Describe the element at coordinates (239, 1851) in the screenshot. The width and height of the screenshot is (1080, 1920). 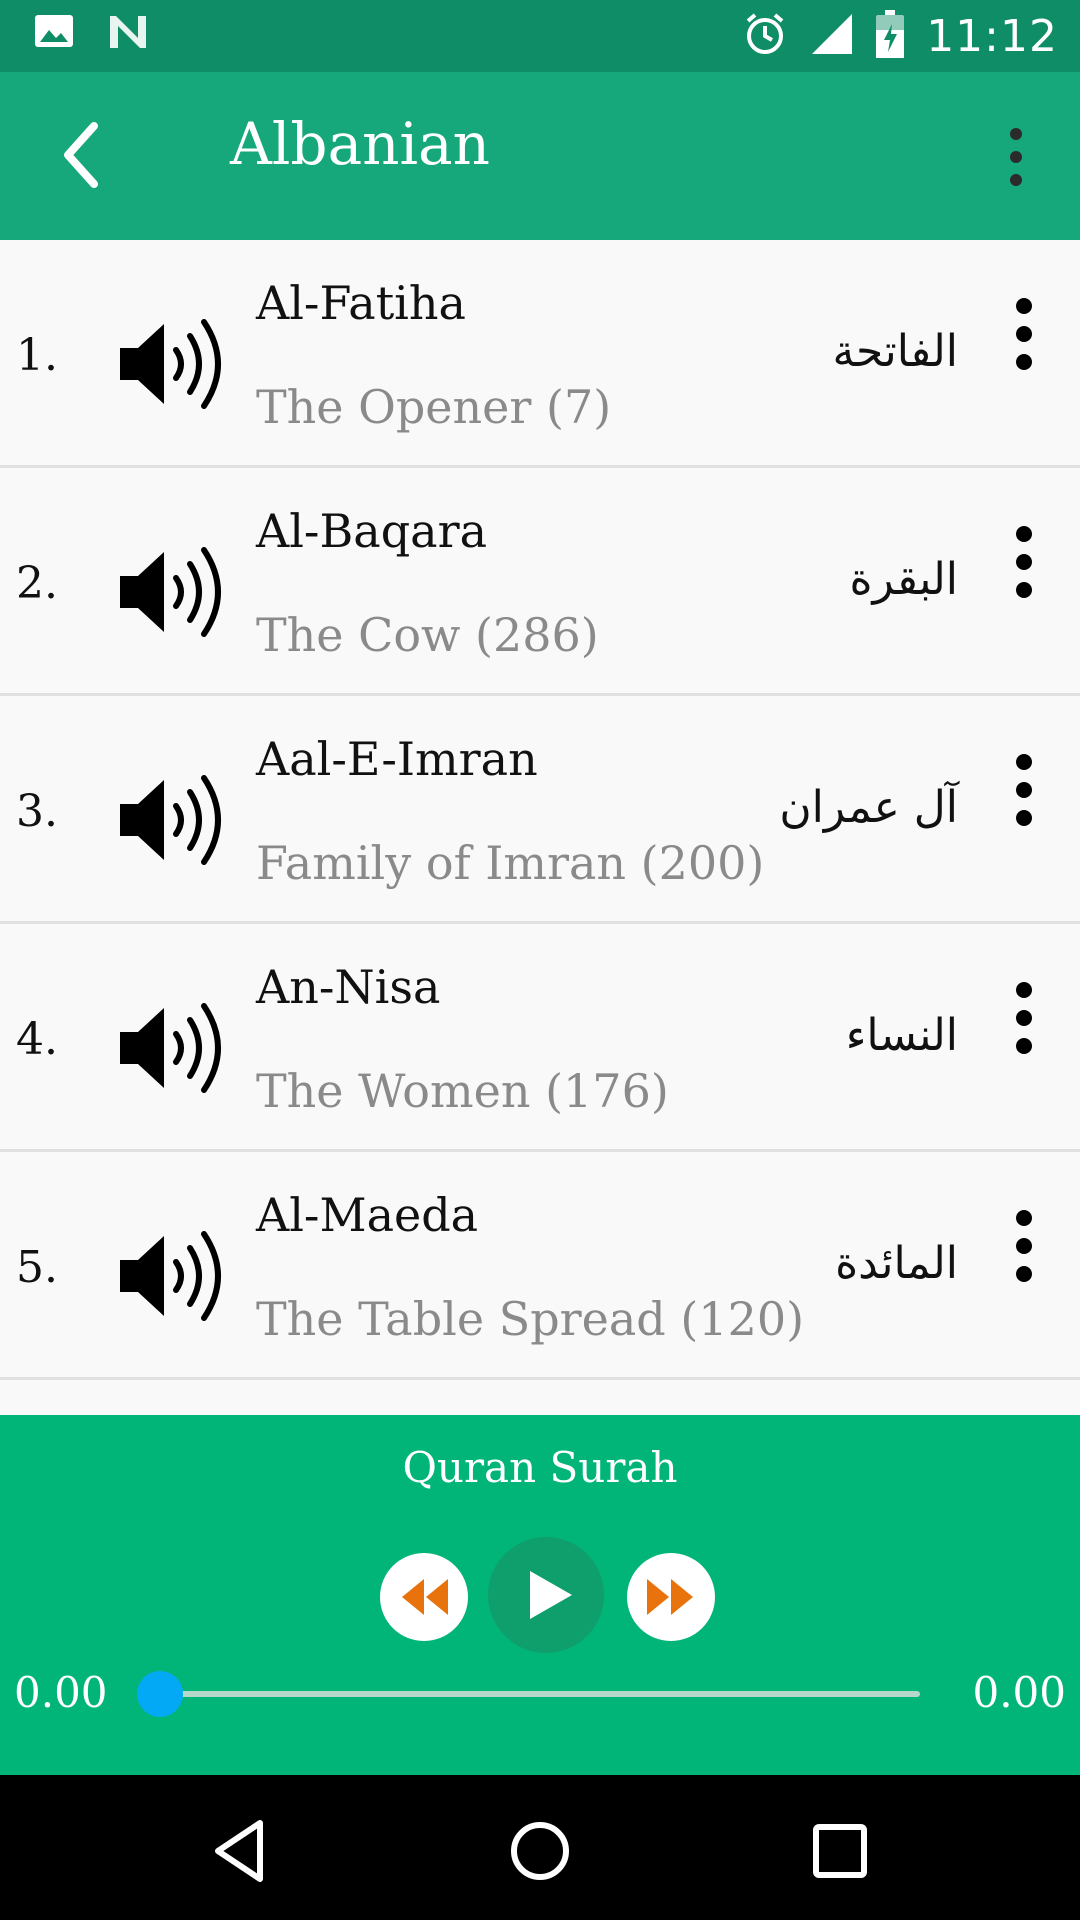
I see `triangle-back-icon` at that location.